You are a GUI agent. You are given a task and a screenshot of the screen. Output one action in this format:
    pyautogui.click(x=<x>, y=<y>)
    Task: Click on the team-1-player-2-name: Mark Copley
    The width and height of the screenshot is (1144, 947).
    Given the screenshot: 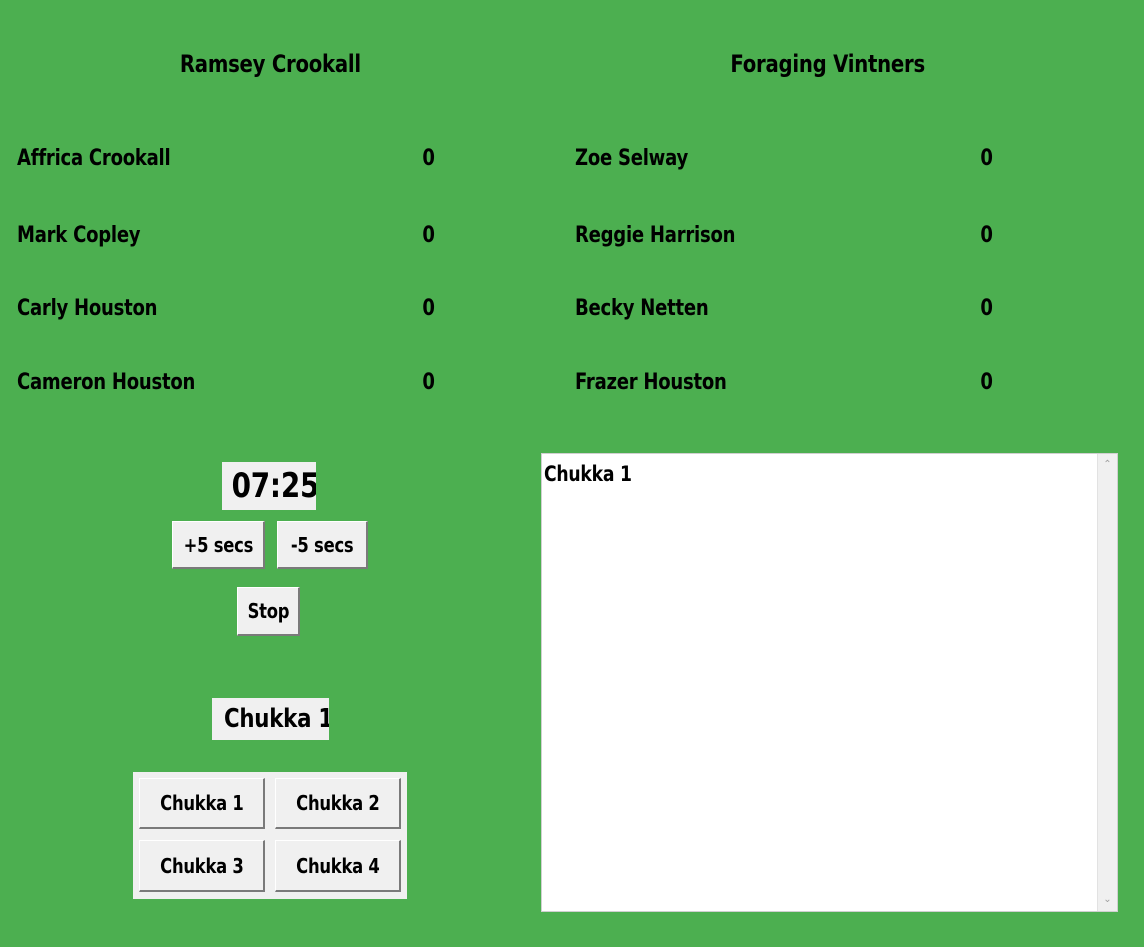 What is the action you would take?
    pyautogui.click(x=79, y=235)
    